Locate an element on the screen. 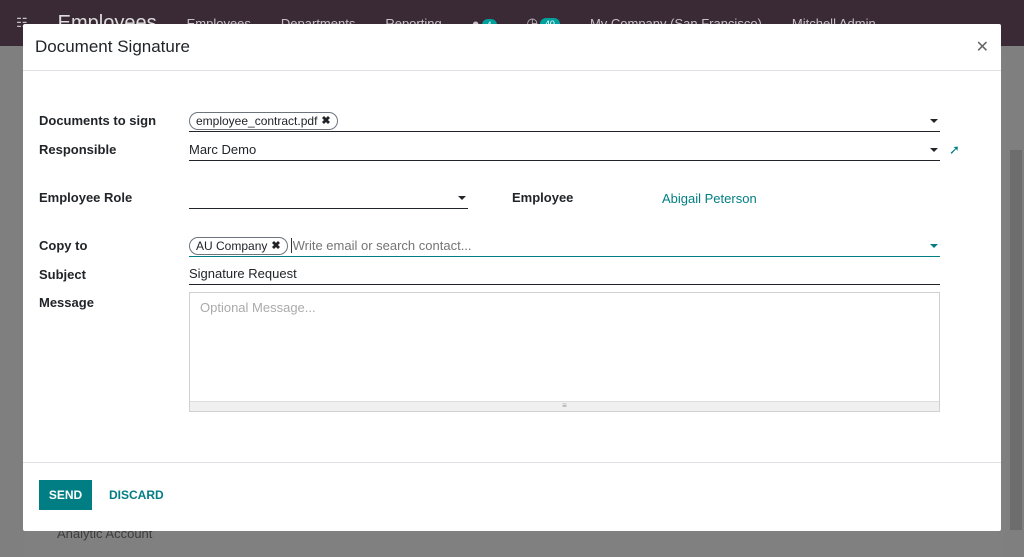 The width and height of the screenshot is (1024, 557). subject-field: Signature Request is located at coordinates (564, 274).